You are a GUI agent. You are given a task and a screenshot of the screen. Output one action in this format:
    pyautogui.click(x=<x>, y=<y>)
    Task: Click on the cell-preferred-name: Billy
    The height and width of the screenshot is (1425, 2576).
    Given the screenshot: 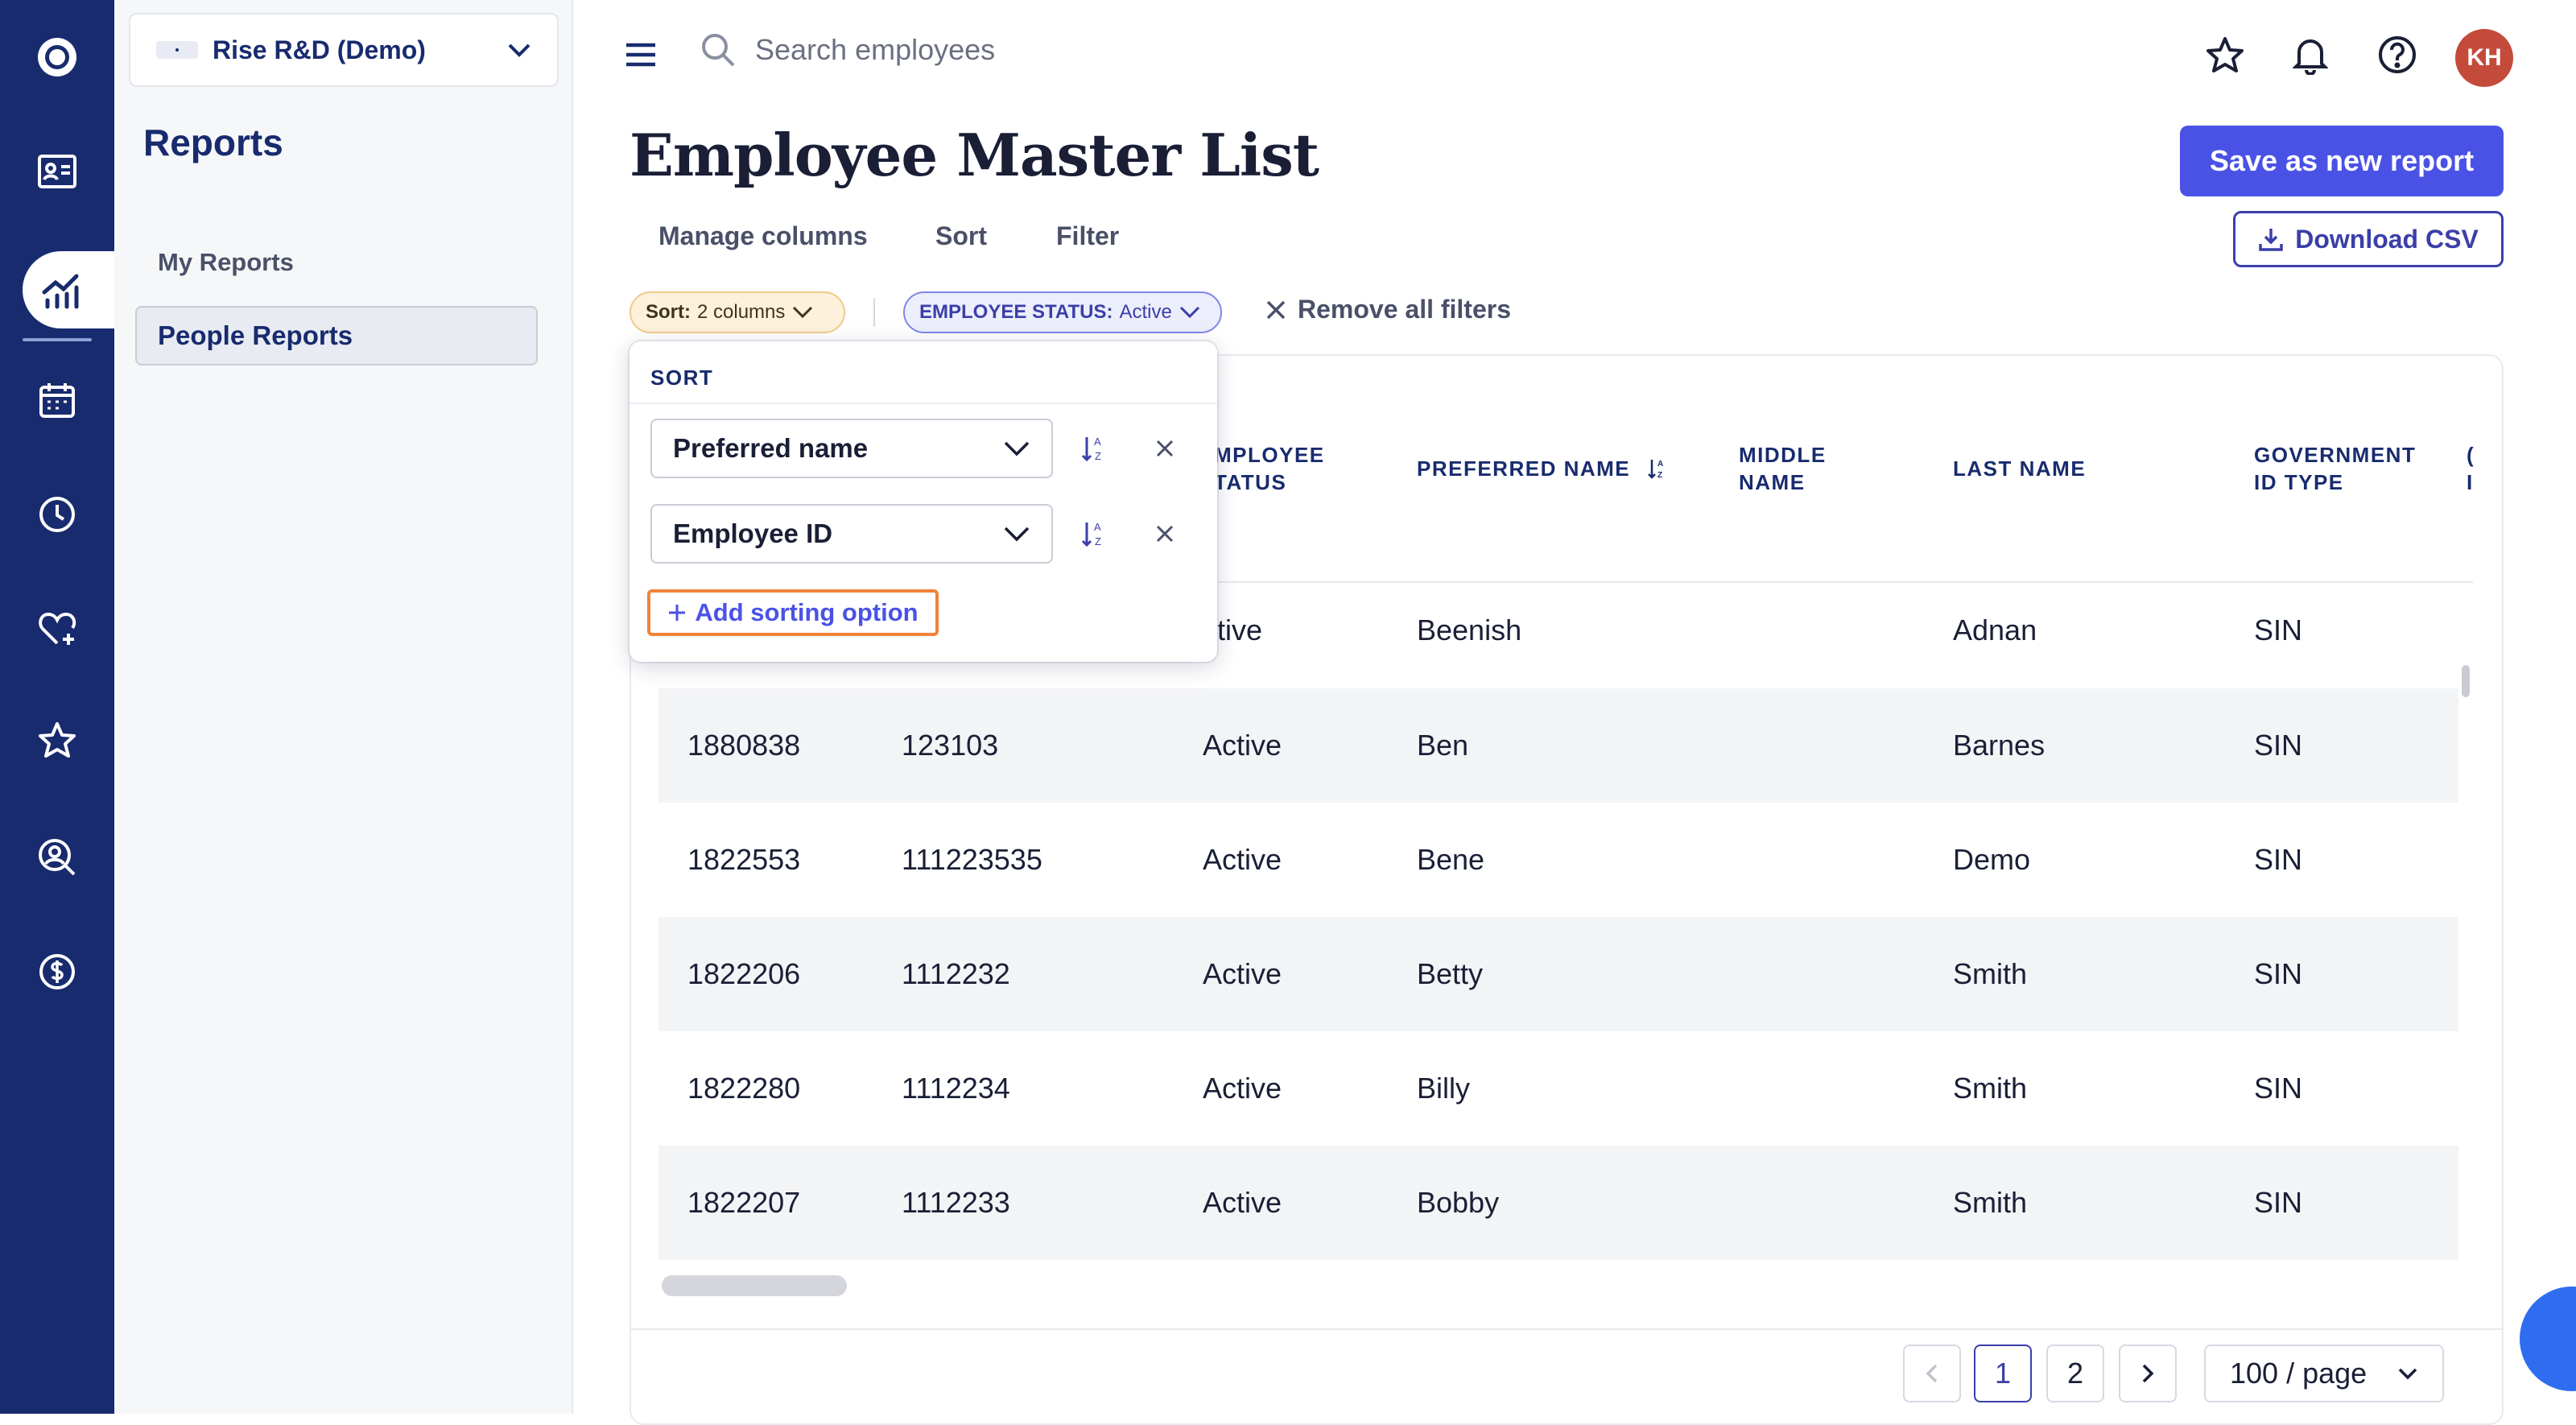 What is the action you would take?
    pyautogui.click(x=1444, y=1088)
    